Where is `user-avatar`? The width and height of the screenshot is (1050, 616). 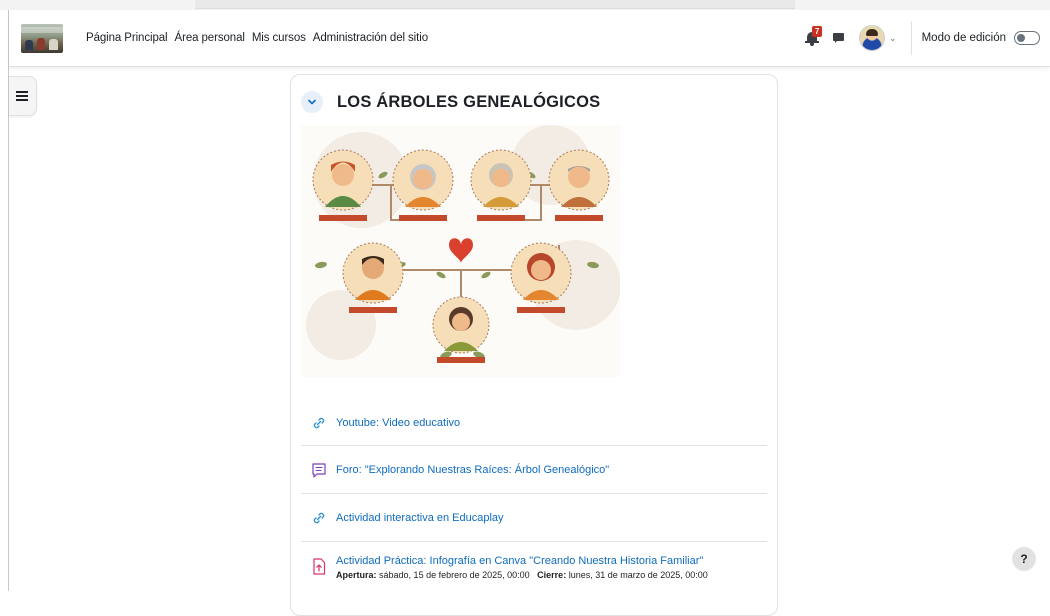
user-avatar is located at coordinates (872, 38).